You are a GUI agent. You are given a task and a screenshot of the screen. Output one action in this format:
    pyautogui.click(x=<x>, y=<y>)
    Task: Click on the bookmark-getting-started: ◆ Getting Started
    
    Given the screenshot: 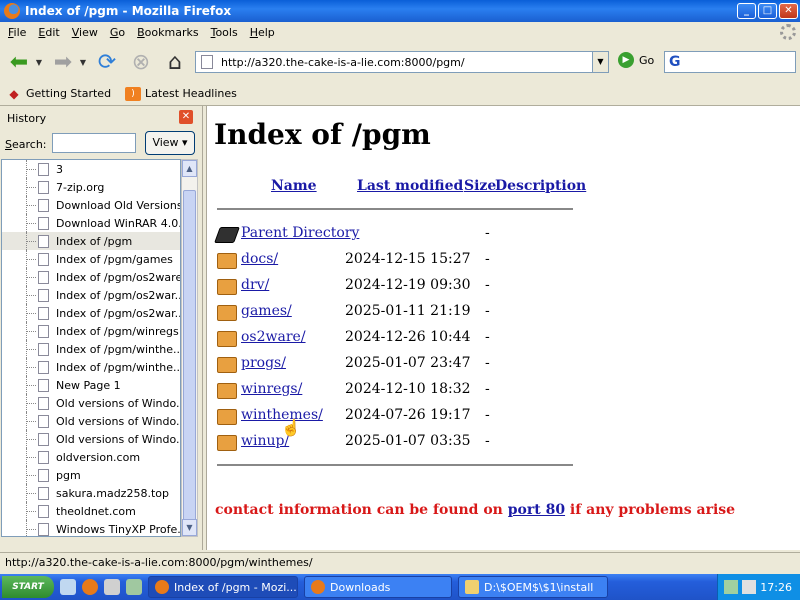 What is the action you would take?
    pyautogui.click(x=58, y=94)
    